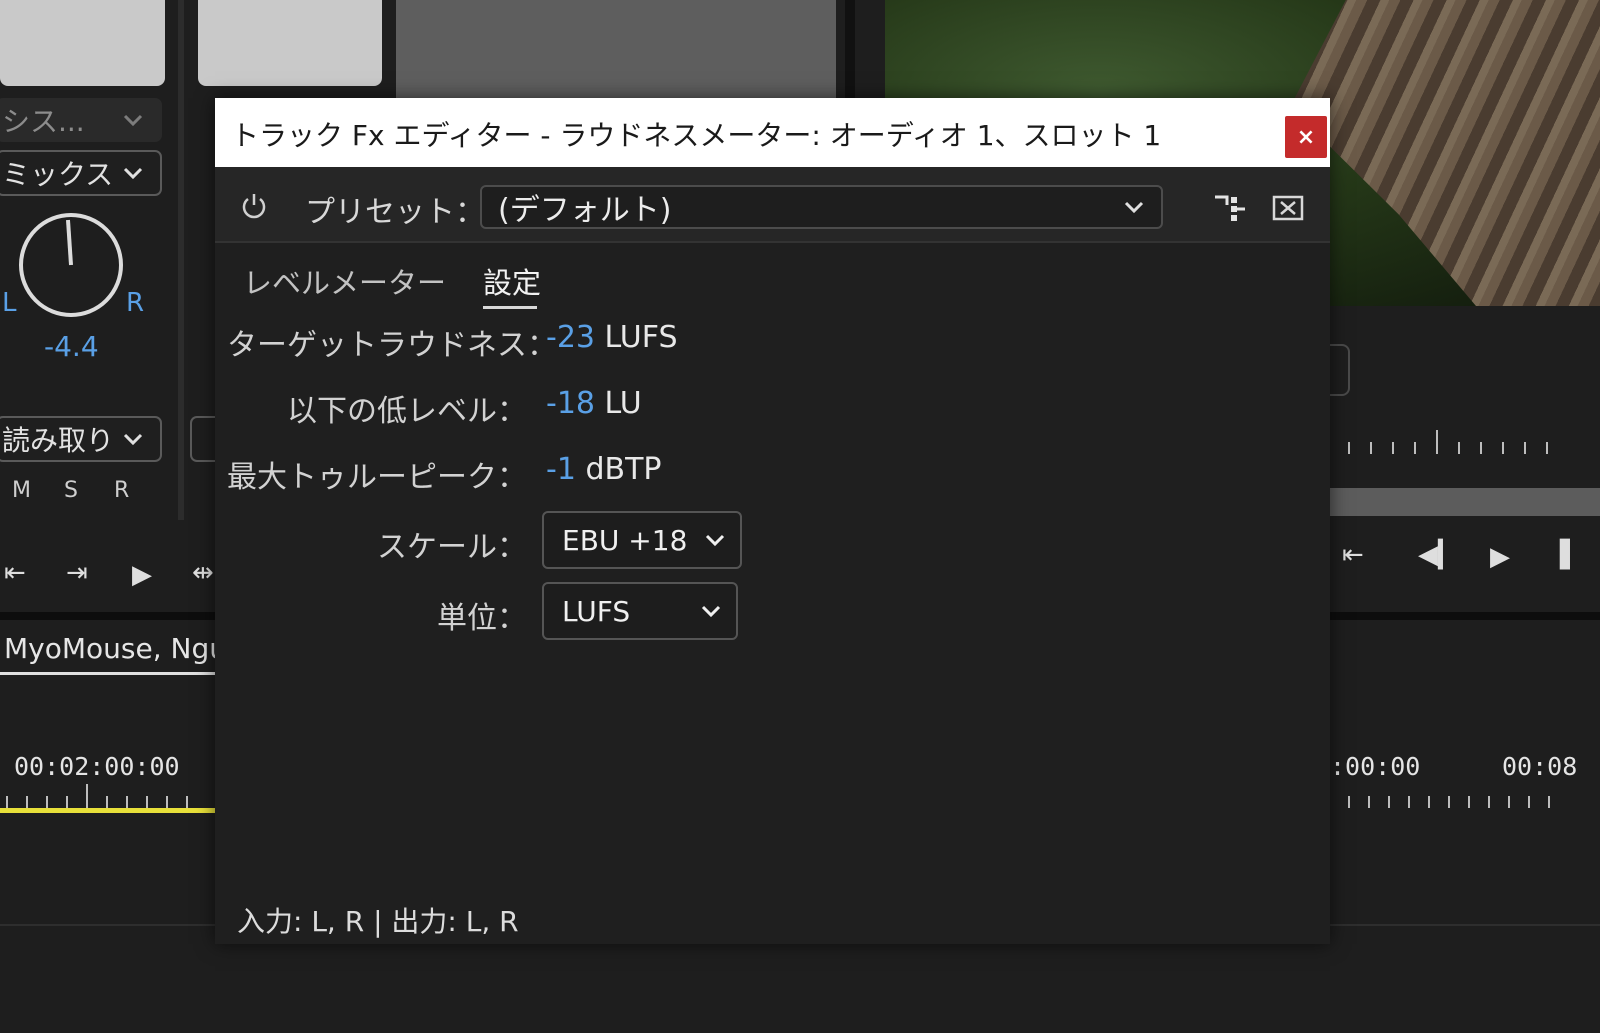  Describe the element at coordinates (570, 403) in the screenshot. I see `low-level-value: -18` at that location.